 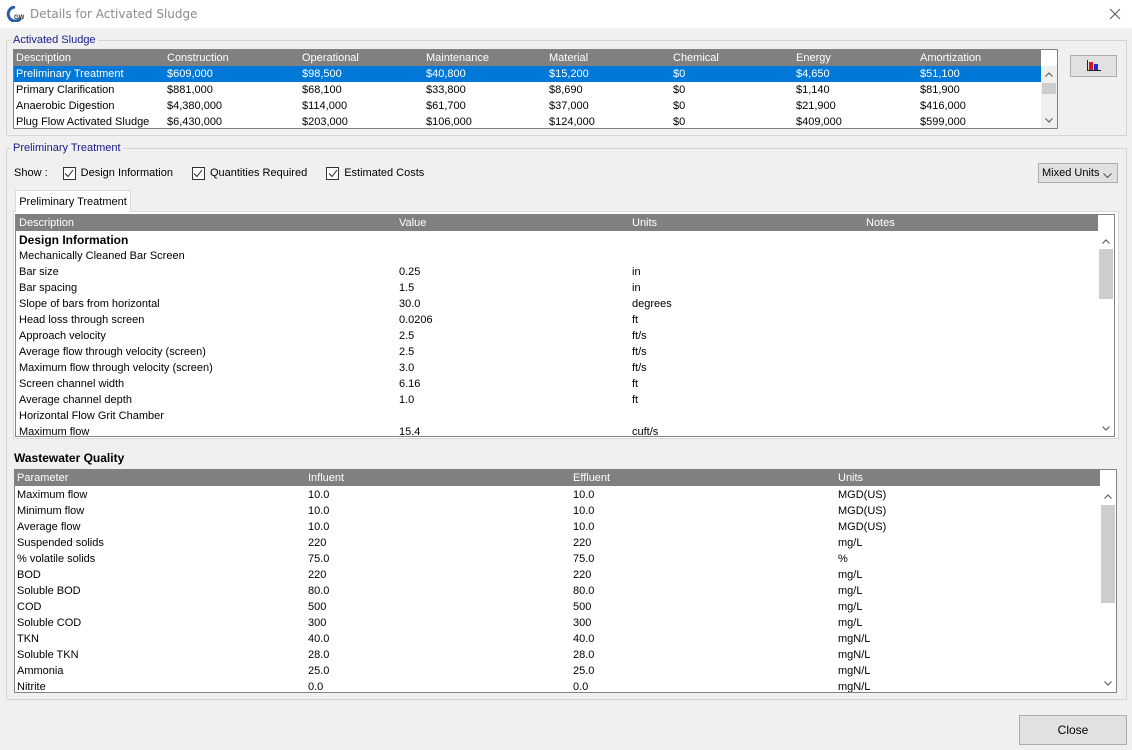 What do you see at coordinates (449, 122) in the screenshot?
I see `table-cell: $106,000` at bounding box center [449, 122].